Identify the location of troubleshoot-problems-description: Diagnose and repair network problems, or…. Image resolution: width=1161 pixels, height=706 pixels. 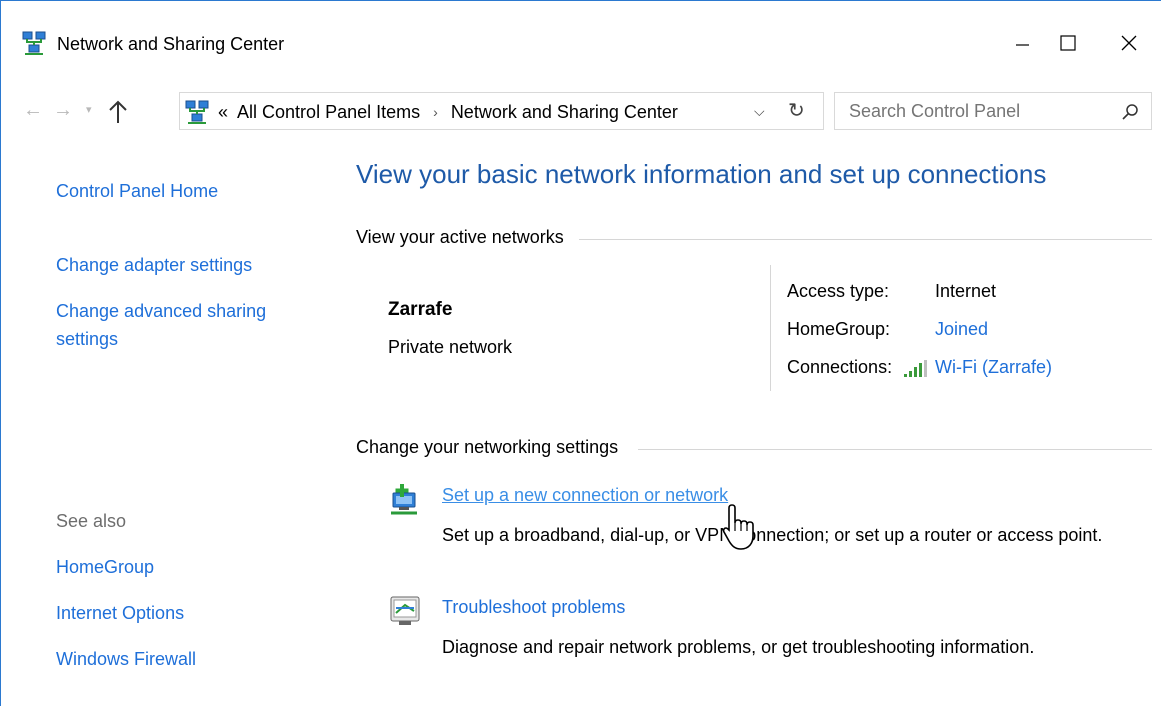
(738, 647).